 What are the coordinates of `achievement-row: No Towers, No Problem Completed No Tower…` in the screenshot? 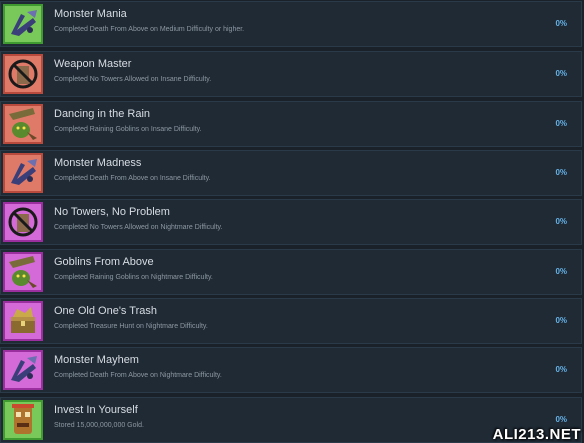 It's located at (291, 222).